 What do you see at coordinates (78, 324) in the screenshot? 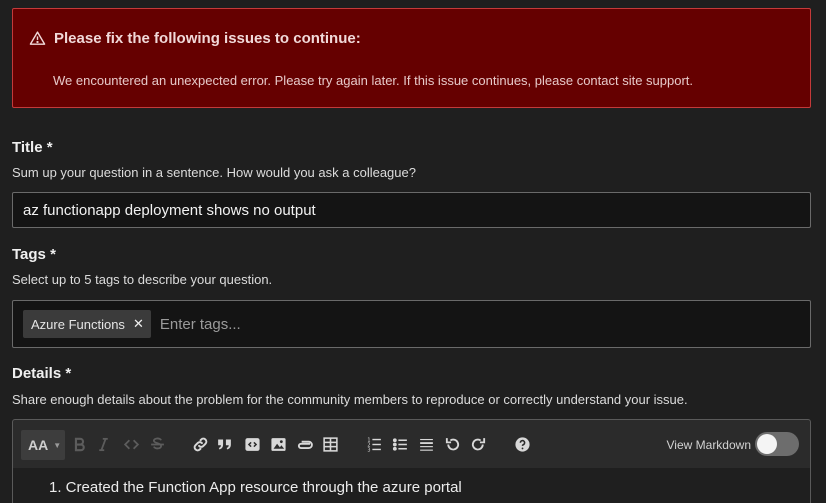
I see `tag-chip-label: Azure Functions` at bounding box center [78, 324].